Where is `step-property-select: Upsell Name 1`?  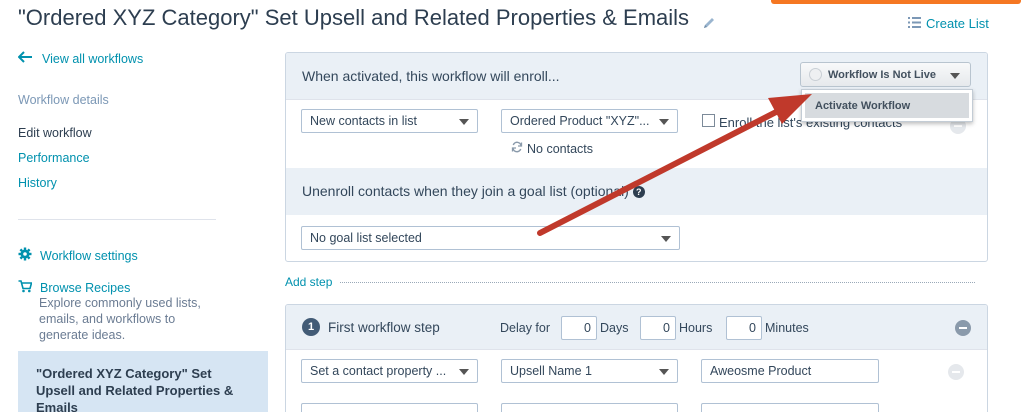 step-property-select: Upsell Name 1 is located at coordinates (589, 371).